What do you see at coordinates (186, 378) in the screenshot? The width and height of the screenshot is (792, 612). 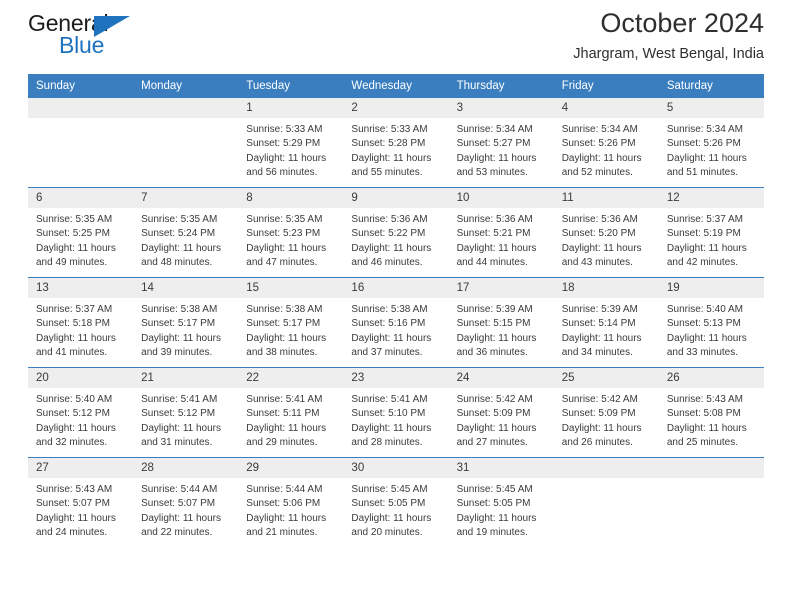 I see `day-number: 21` at bounding box center [186, 378].